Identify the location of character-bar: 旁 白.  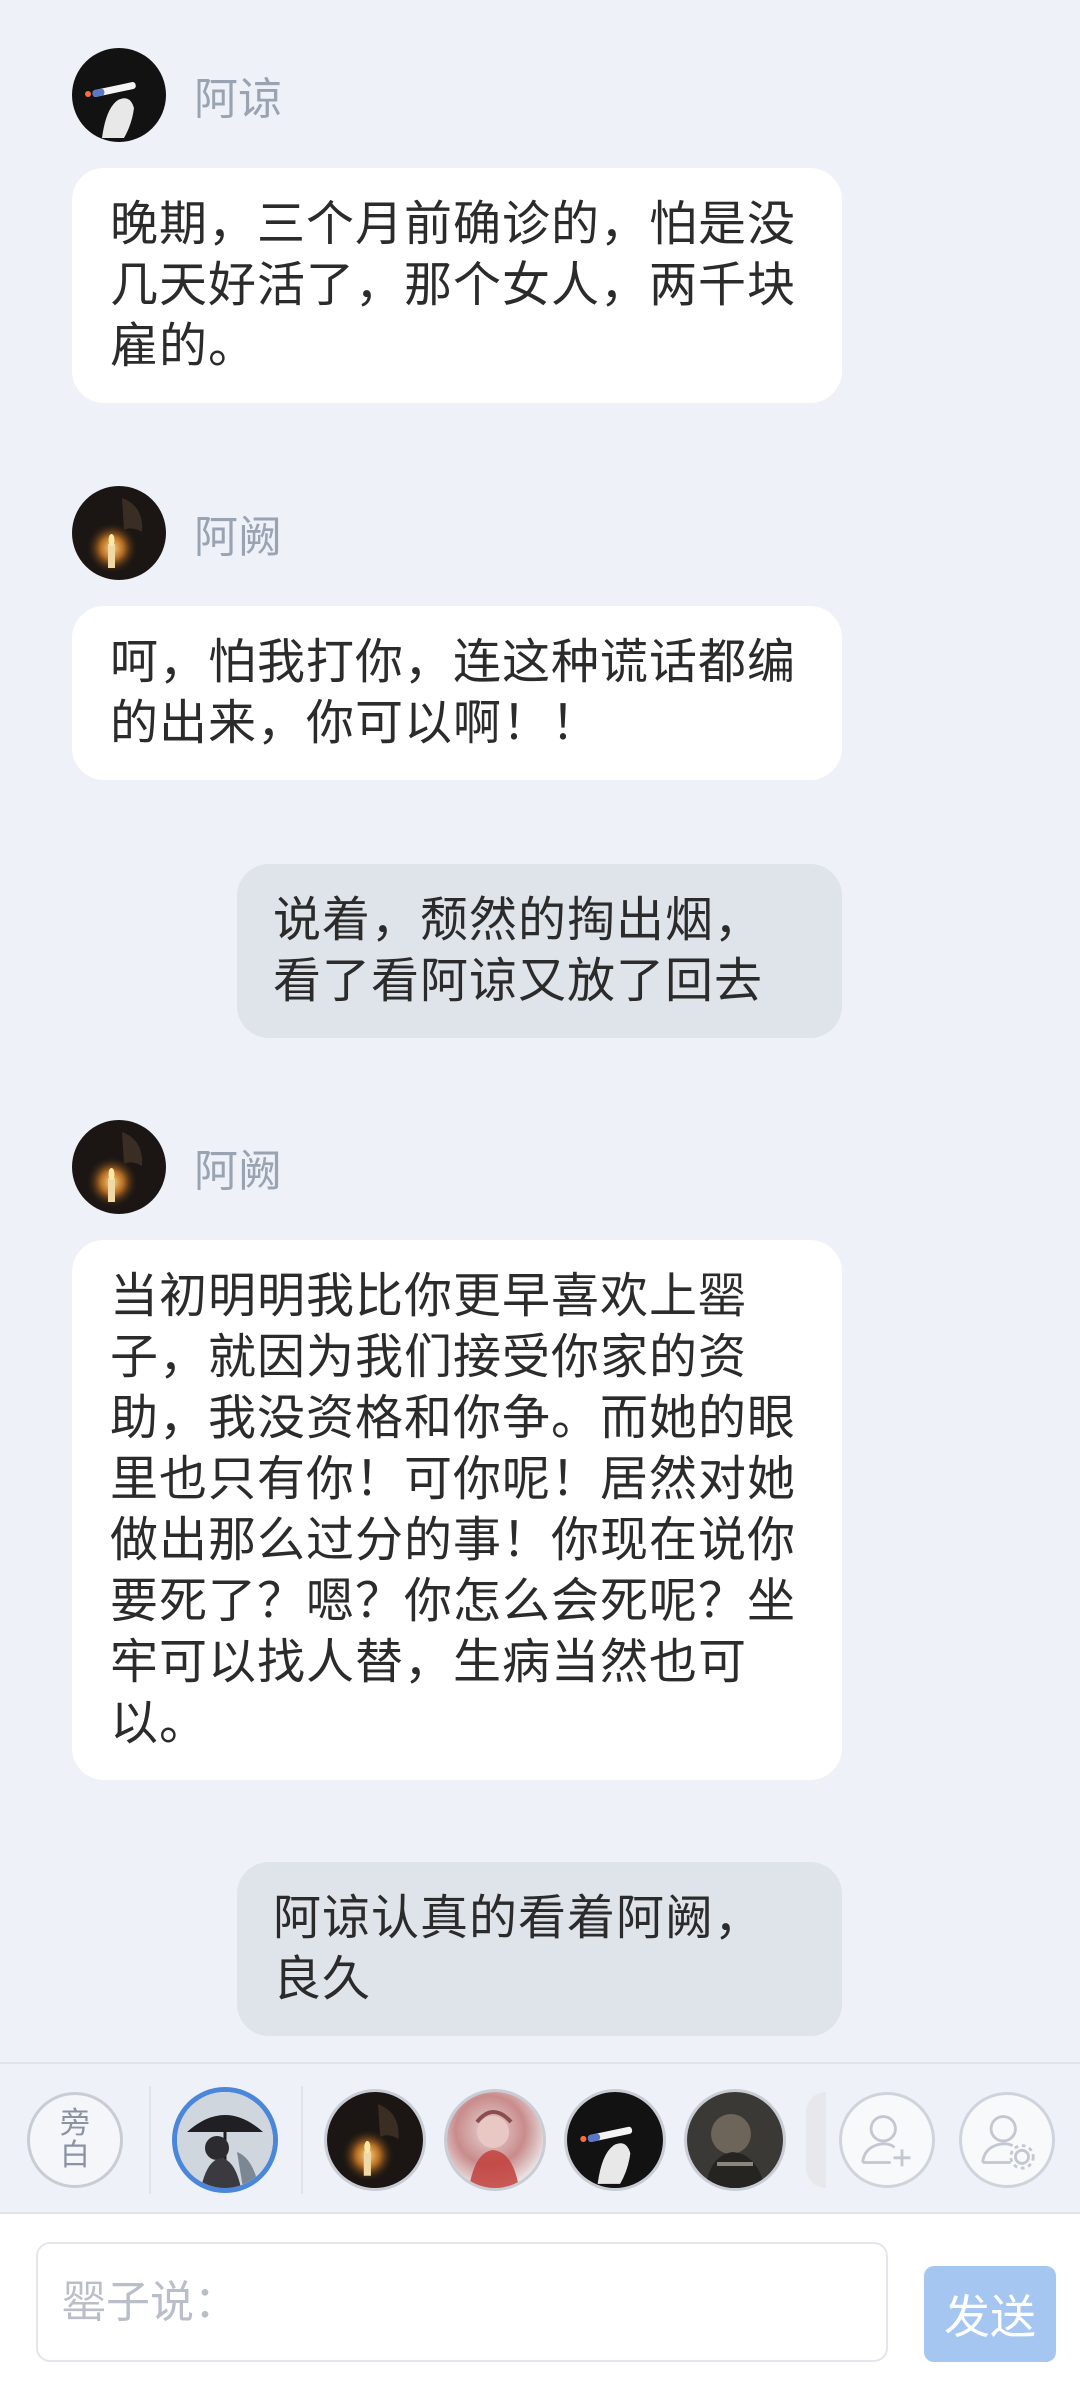
(540, 2138).